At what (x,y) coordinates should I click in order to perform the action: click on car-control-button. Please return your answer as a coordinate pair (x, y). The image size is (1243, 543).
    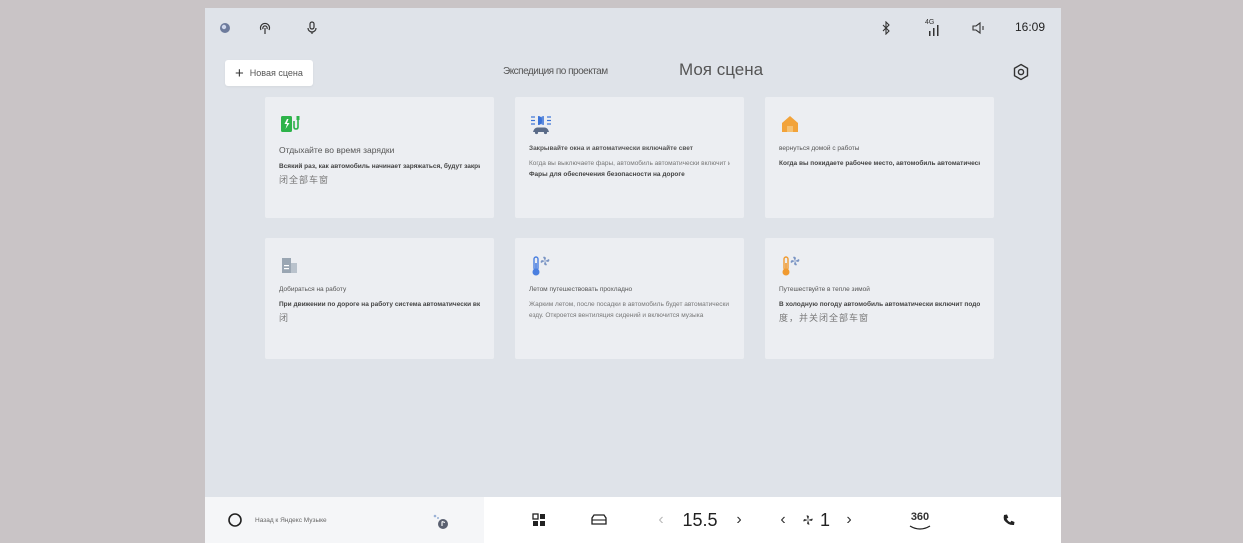
    Looking at the image, I should click on (599, 520).